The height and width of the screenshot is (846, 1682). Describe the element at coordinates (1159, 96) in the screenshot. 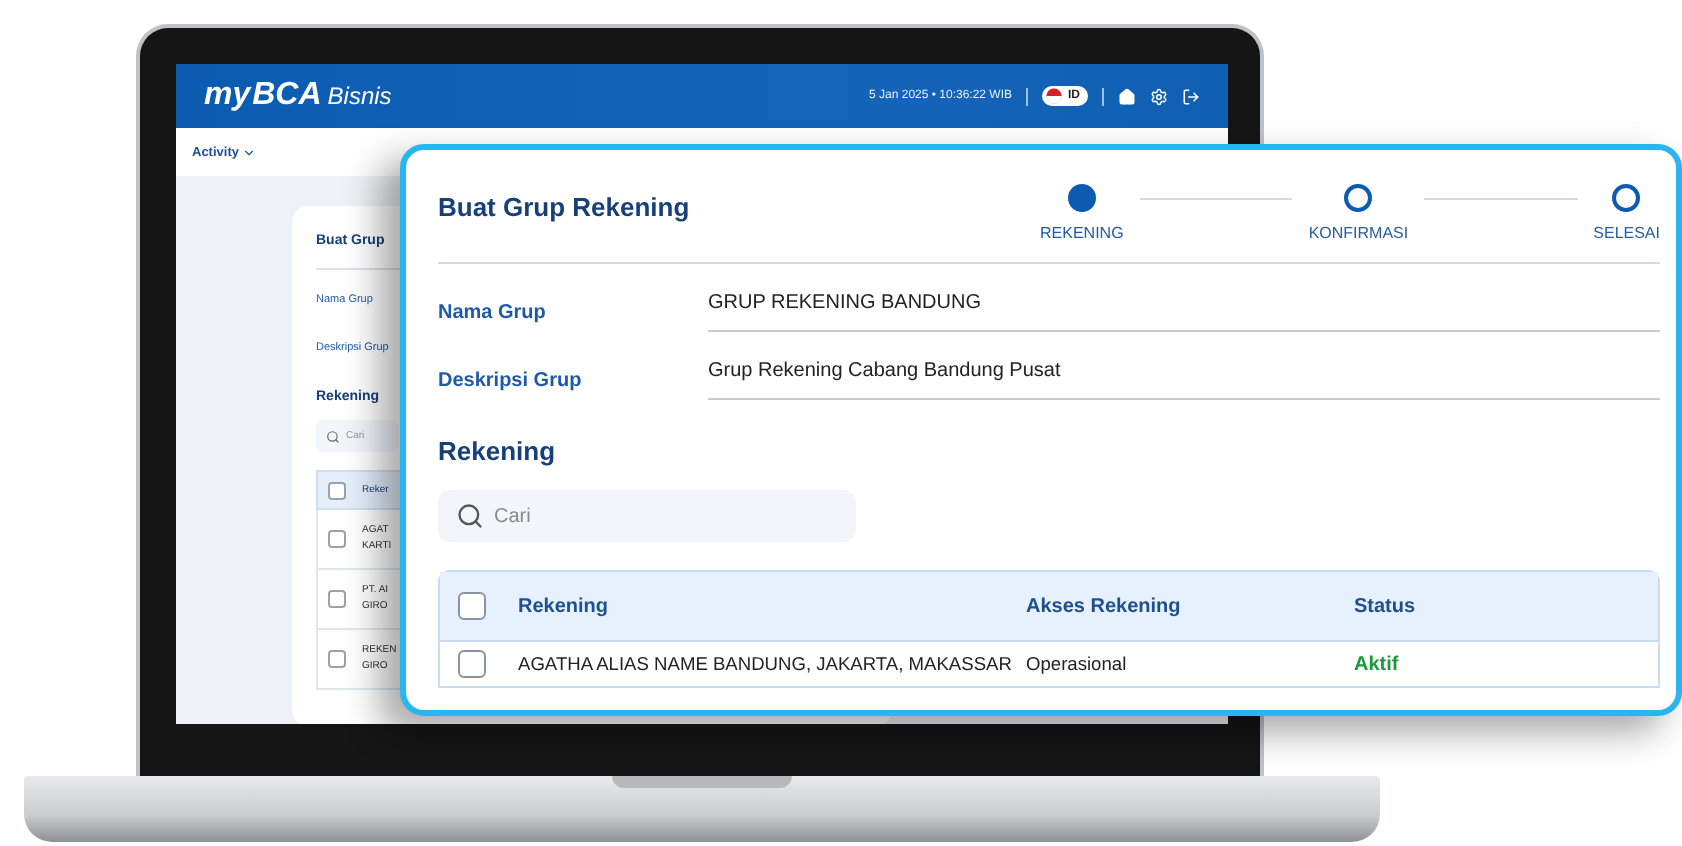

I see `settings-icon` at that location.